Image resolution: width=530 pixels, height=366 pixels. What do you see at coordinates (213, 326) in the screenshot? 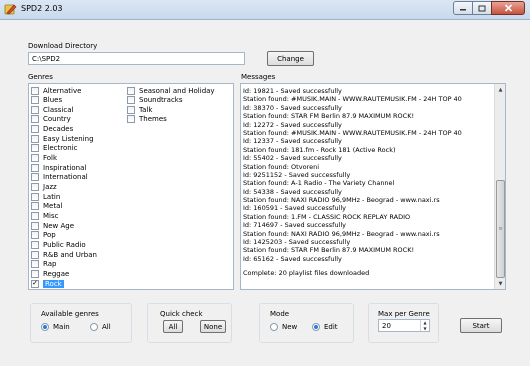
I see `check-none-button: None` at bounding box center [213, 326].